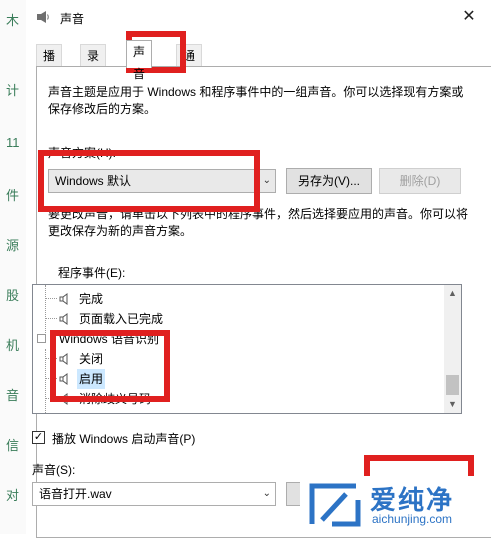  Describe the element at coordinates (13, 445) in the screenshot. I see `strip-char: 信` at that location.